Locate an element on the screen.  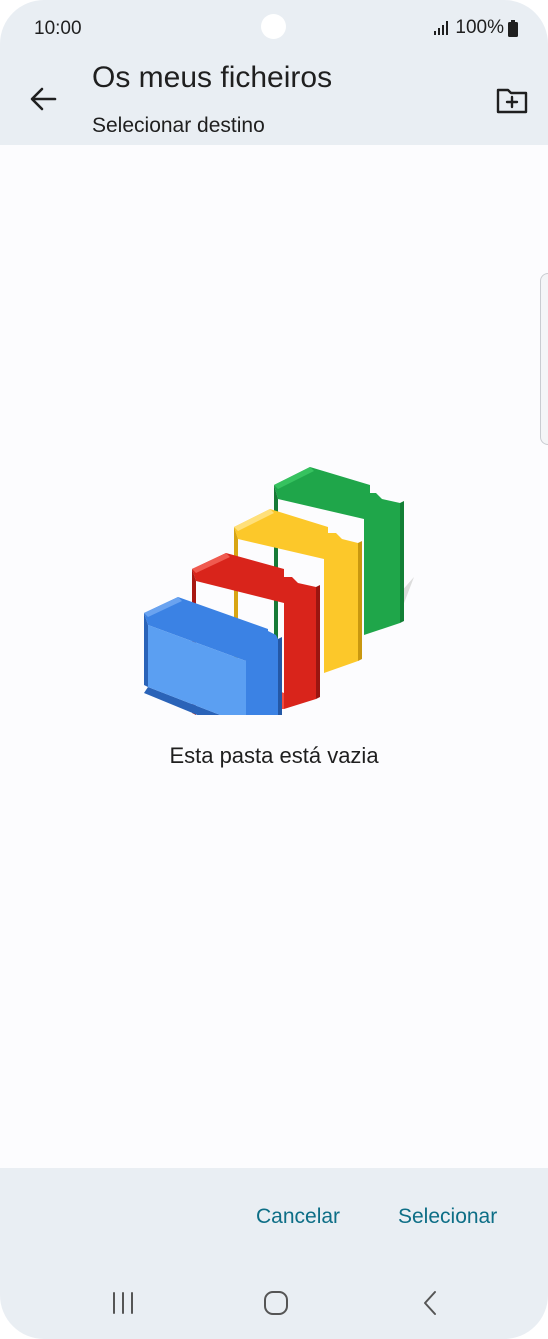
app-bar: Os meus ficheiros Selecionar destino is located at coordinates (274, 101).